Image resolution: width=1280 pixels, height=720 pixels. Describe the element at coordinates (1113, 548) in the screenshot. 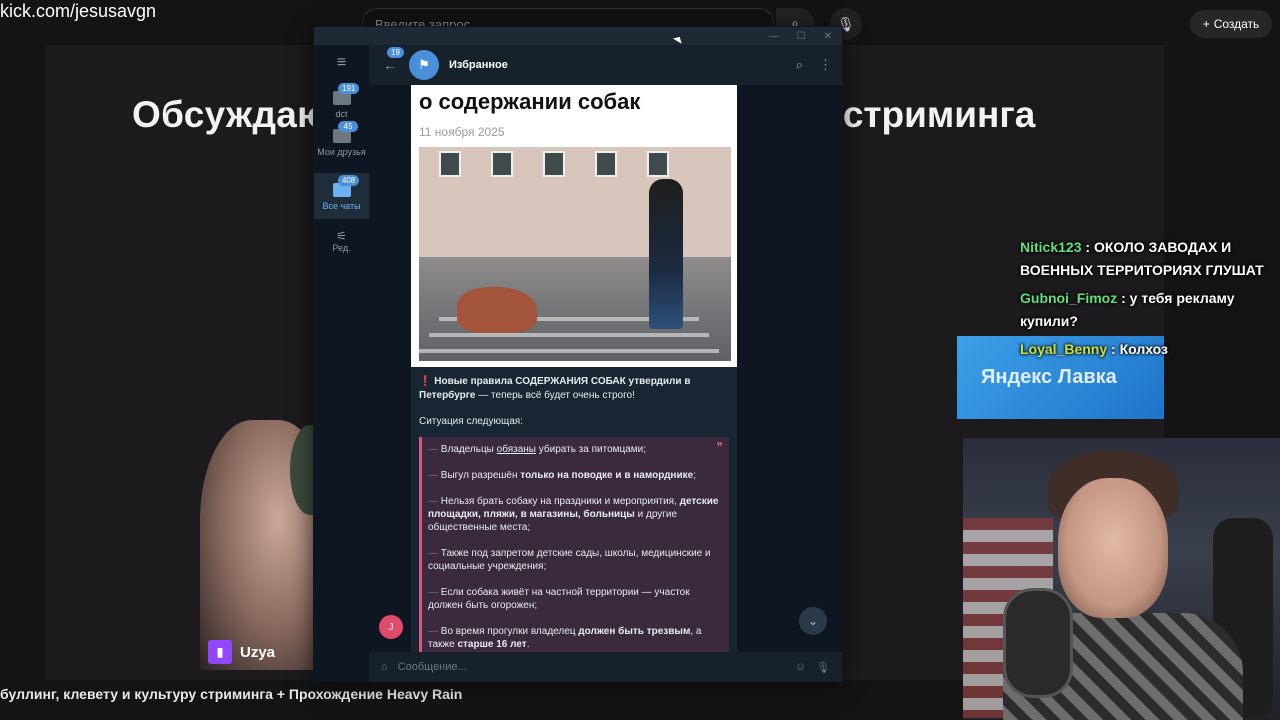

I see `streamer-face` at that location.